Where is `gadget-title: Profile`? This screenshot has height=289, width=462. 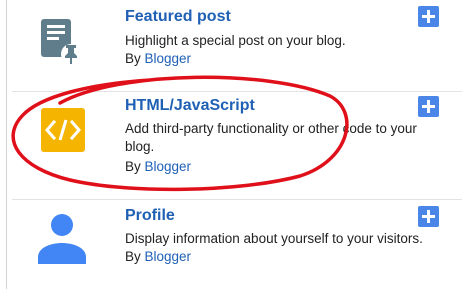 gadget-title: Profile is located at coordinates (150, 216).